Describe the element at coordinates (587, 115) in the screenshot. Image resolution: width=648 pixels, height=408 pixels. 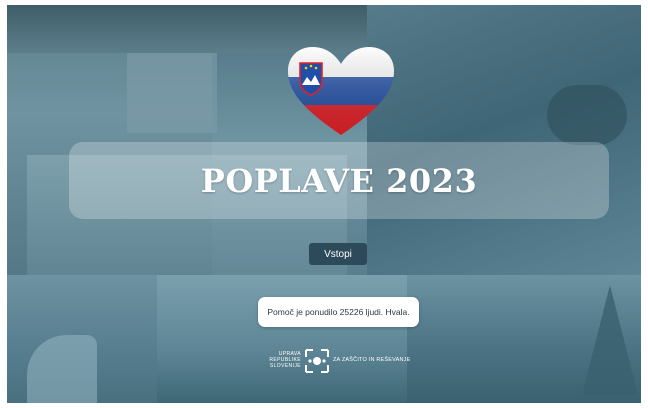
I see `background-helicopter` at that location.